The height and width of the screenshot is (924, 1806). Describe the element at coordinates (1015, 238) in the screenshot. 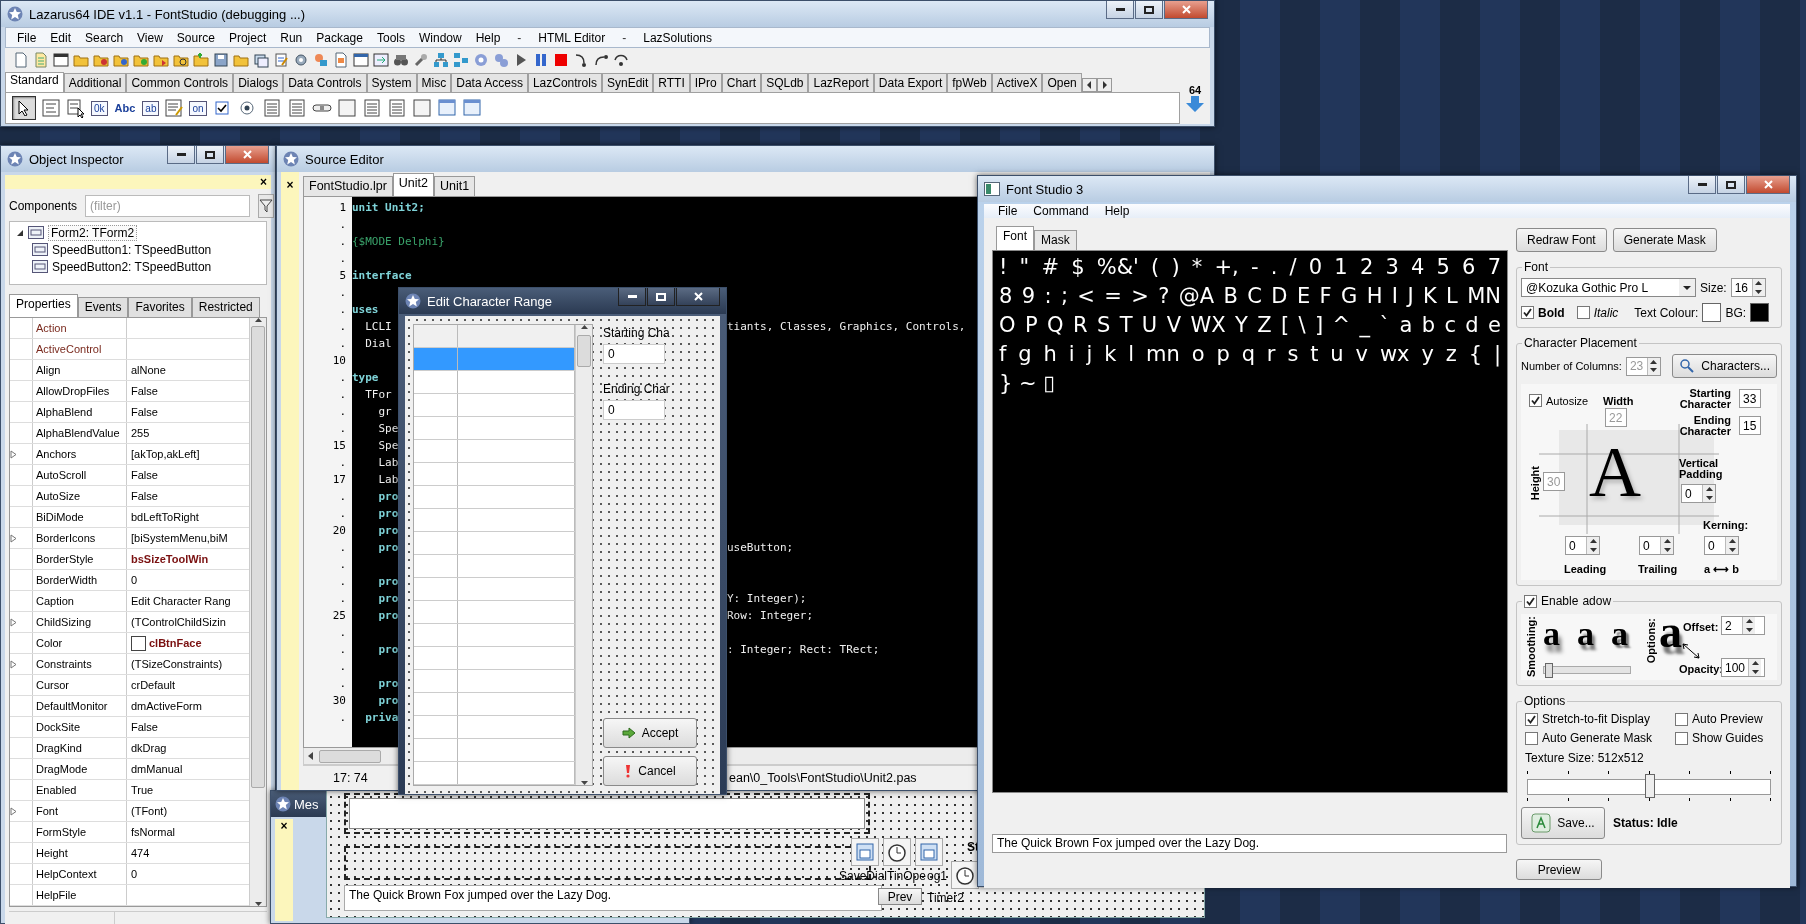

I see `tab: Font` at that location.